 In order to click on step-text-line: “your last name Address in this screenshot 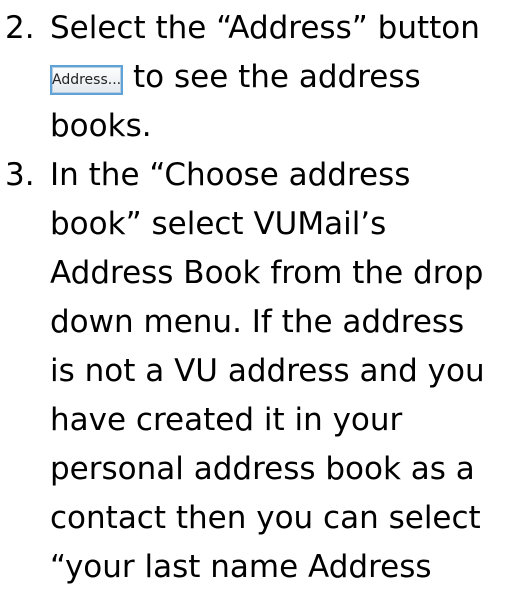, I will do `click(241, 567)`.